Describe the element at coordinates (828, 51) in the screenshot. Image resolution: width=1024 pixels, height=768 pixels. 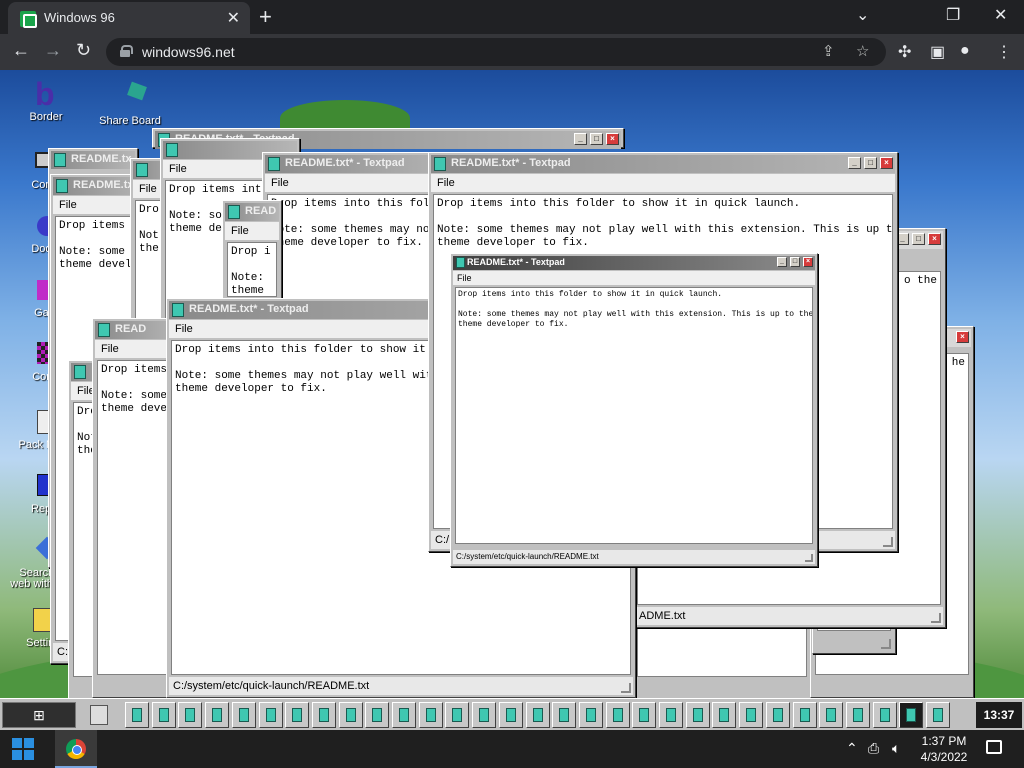
I see `share-icon: ⇪` at that location.